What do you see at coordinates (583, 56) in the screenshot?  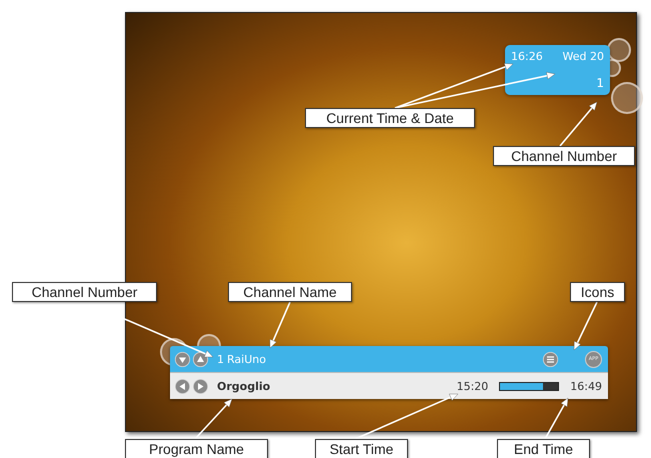 I see `current-date: Wed 20` at bounding box center [583, 56].